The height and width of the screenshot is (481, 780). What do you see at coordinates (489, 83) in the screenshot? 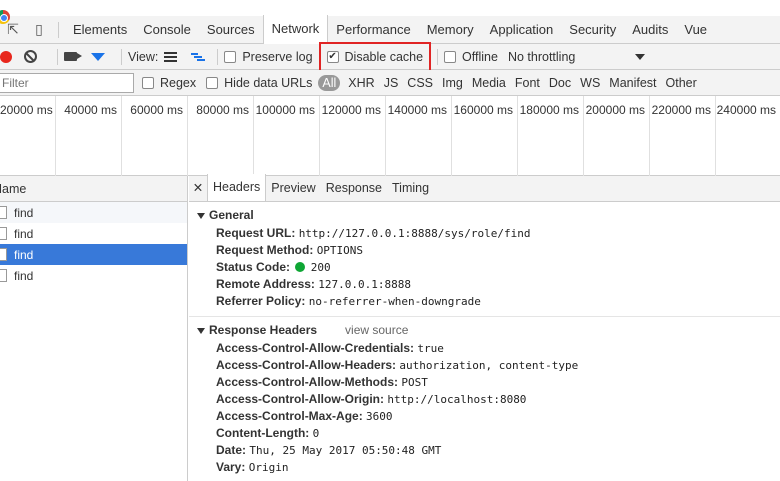
I see `type-filter-media: Media` at bounding box center [489, 83].